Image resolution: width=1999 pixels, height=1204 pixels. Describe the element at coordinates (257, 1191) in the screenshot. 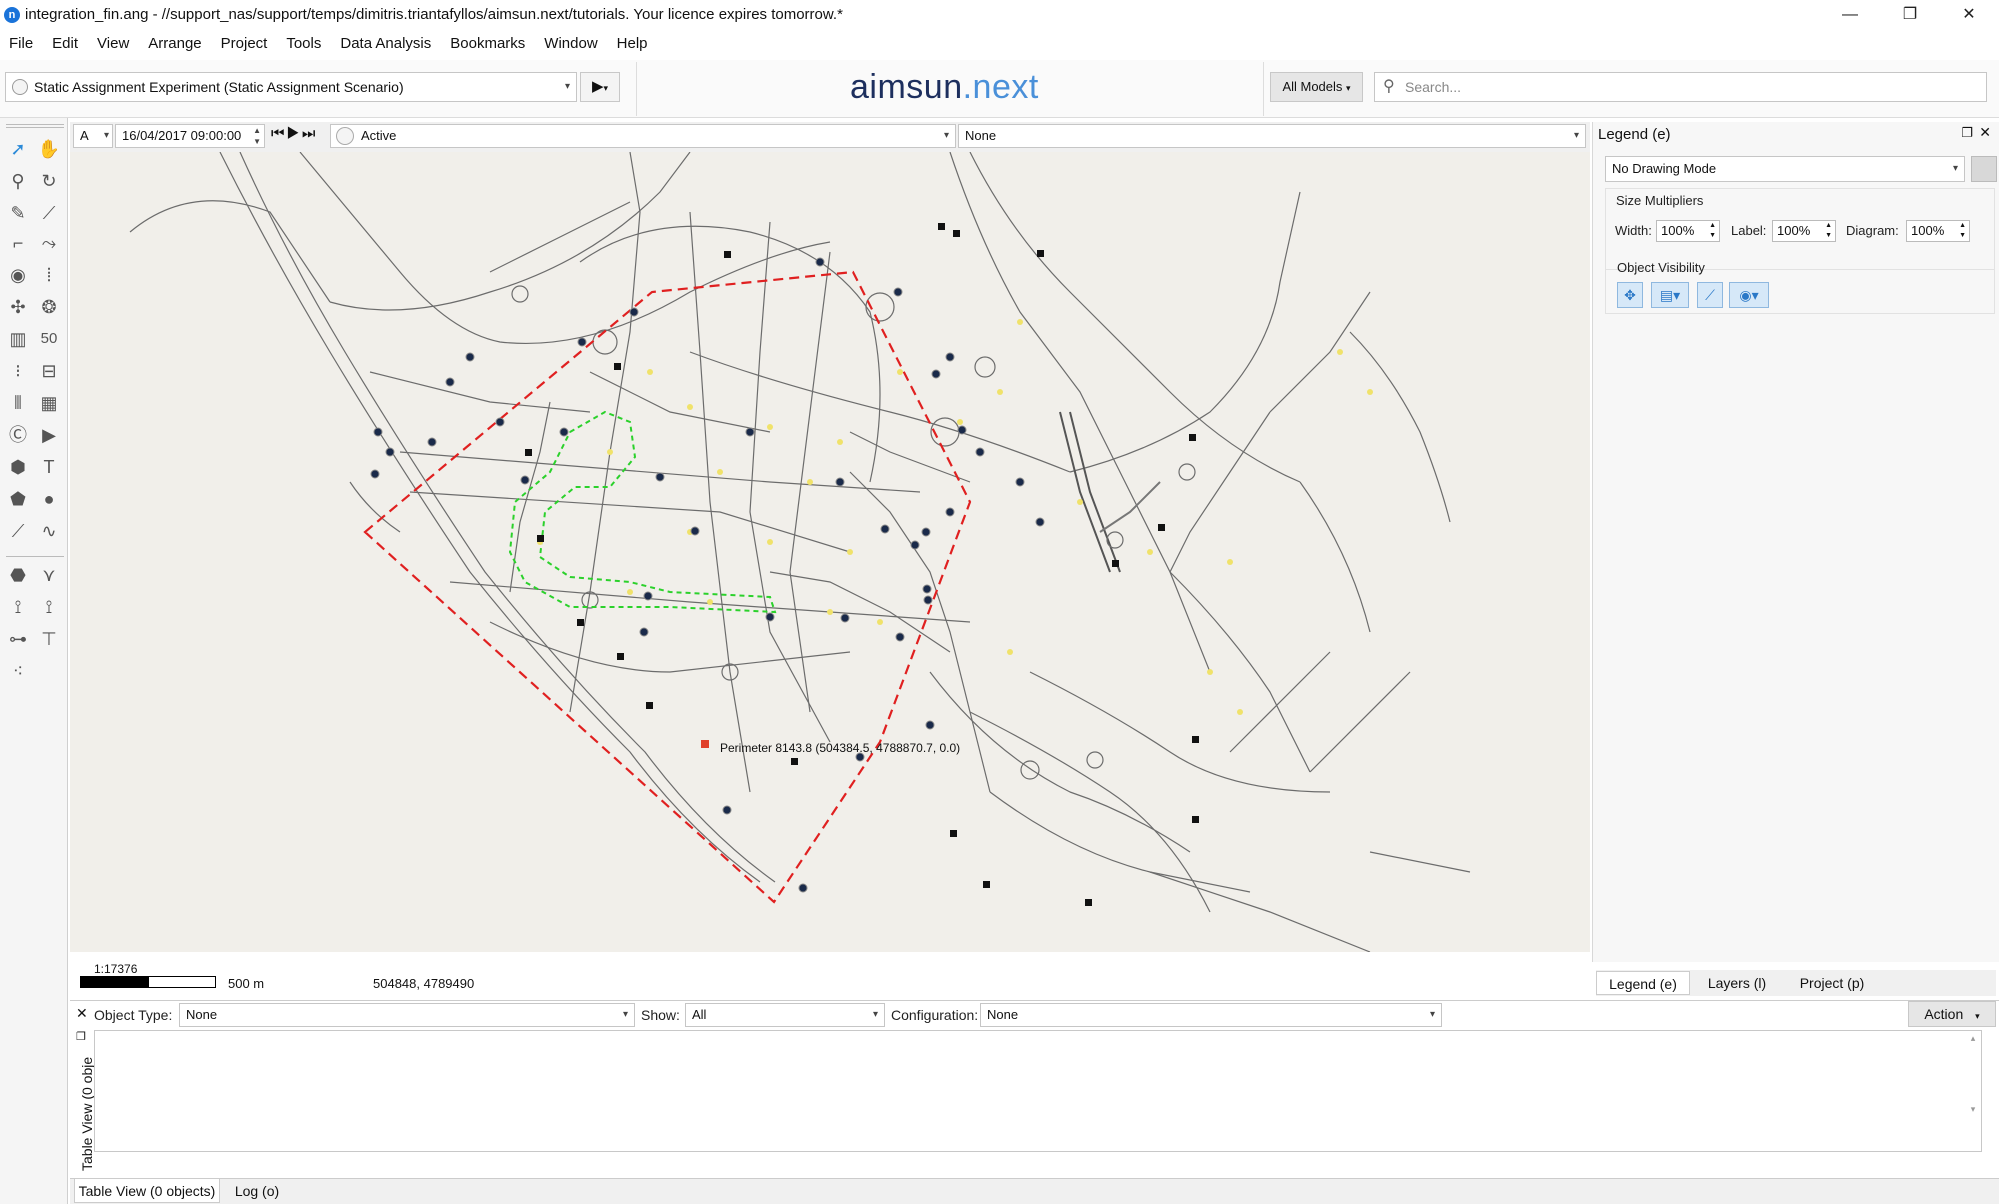

I see `tab-log: Log (o)` at that location.